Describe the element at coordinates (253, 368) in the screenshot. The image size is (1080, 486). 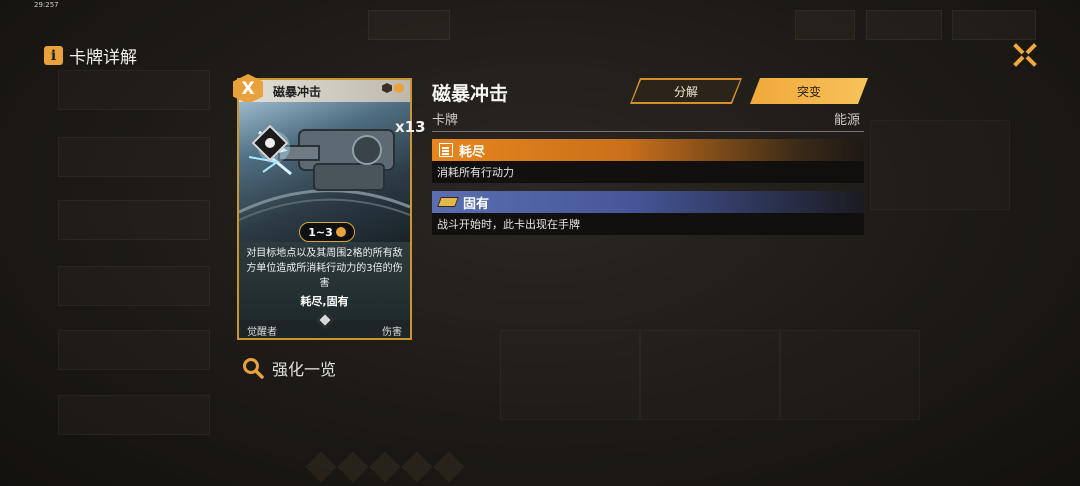
I see `search-icon` at that location.